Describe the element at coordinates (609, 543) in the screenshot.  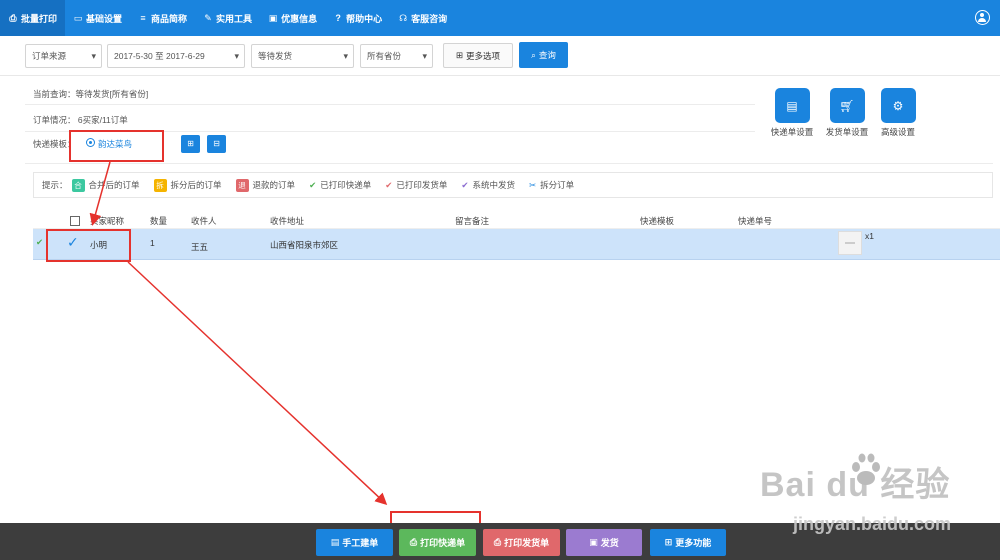
I see `ship-label: 发货` at that location.